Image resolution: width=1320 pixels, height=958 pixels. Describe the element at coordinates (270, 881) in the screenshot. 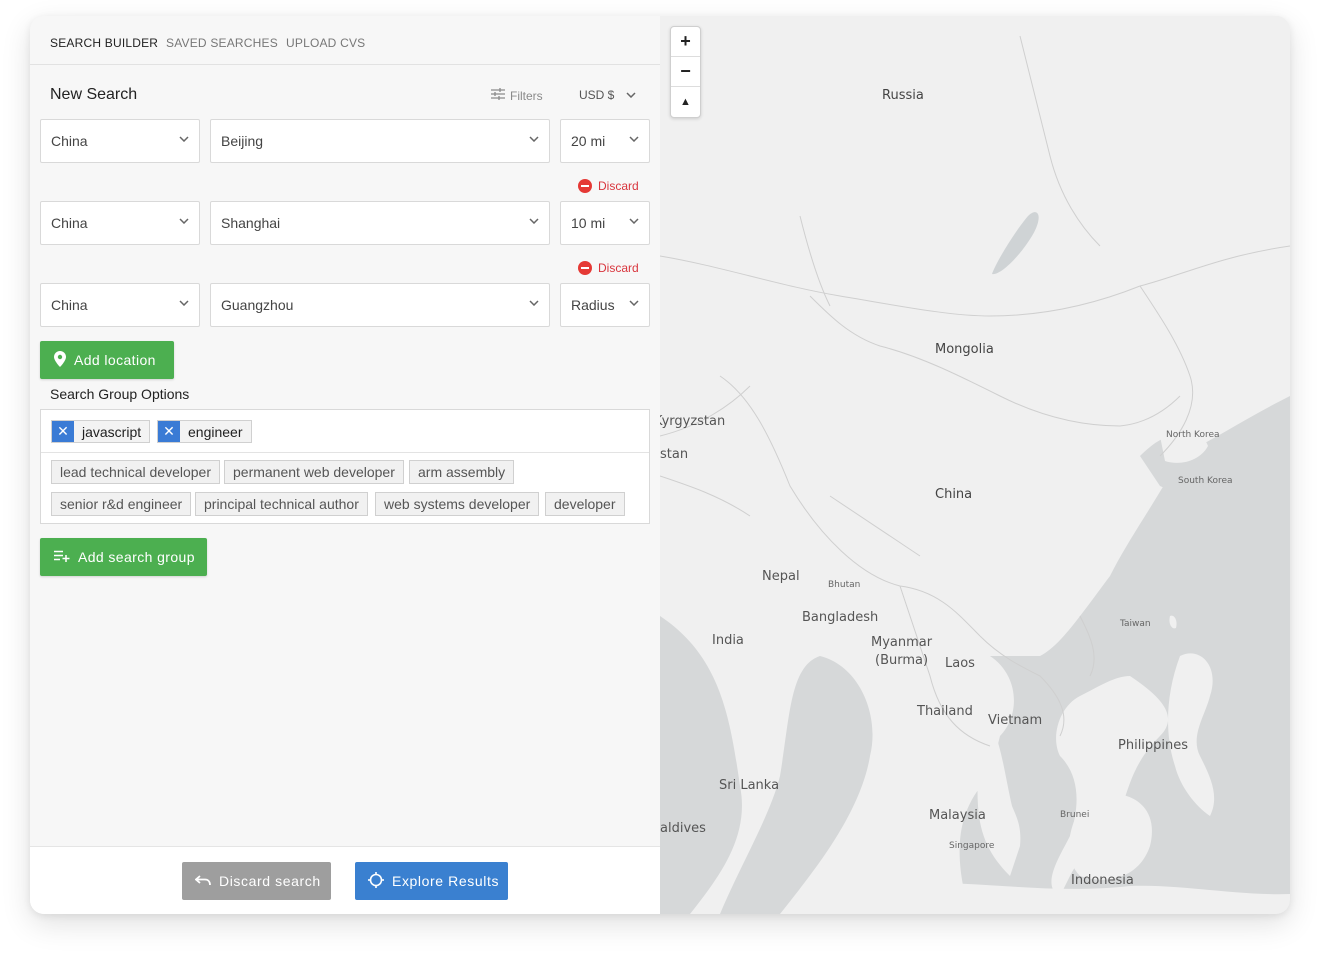

I see `discard-search-label: Discard search` at that location.